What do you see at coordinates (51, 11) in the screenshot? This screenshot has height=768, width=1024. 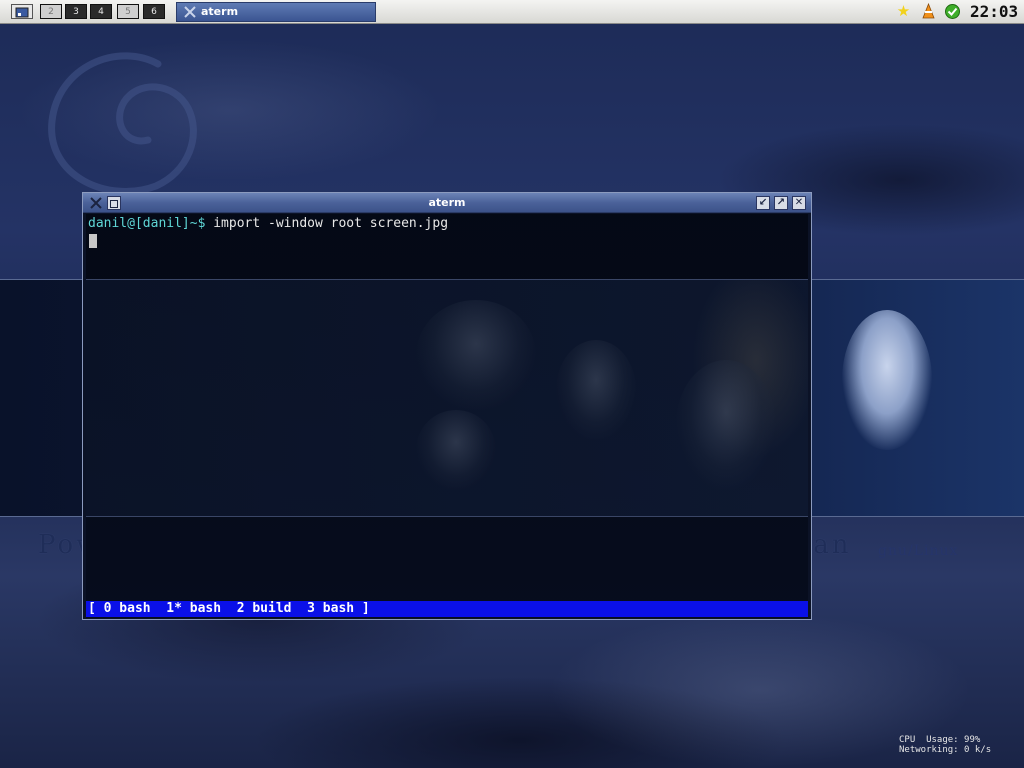 I see `workspace-2-button: 2` at bounding box center [51, 11].